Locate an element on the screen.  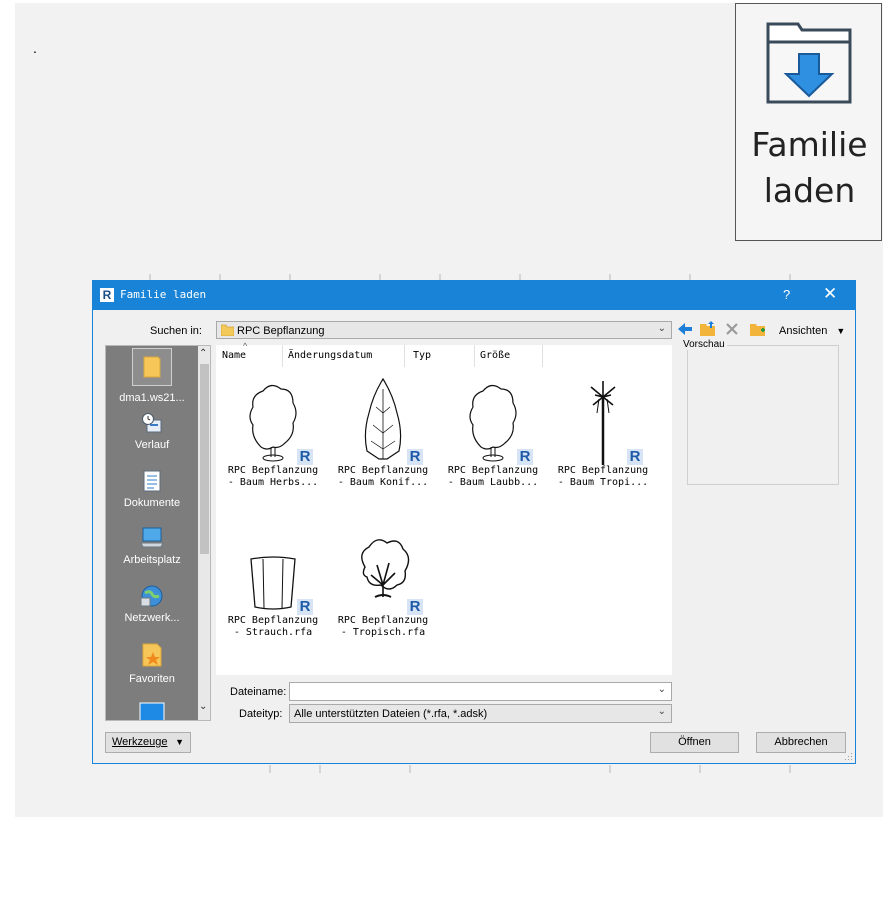
tropical-plant-thumbnail: R is located at coordinates (383, 571).